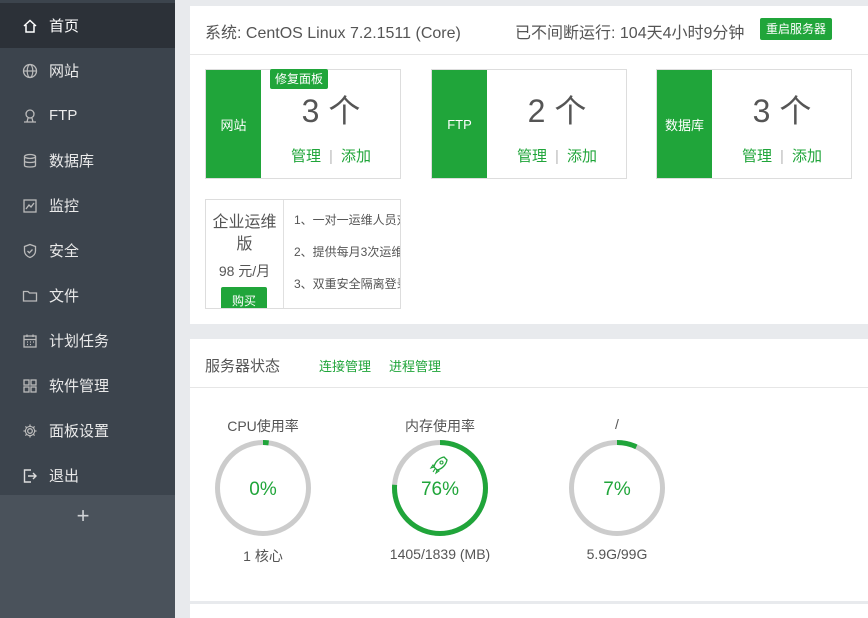 This screenshot has width=868, height=618. Describe the element at coordinates (529, 363) in the screenshot. I see `status-header: 服务器状态 连接管理 进程管理` at that location.